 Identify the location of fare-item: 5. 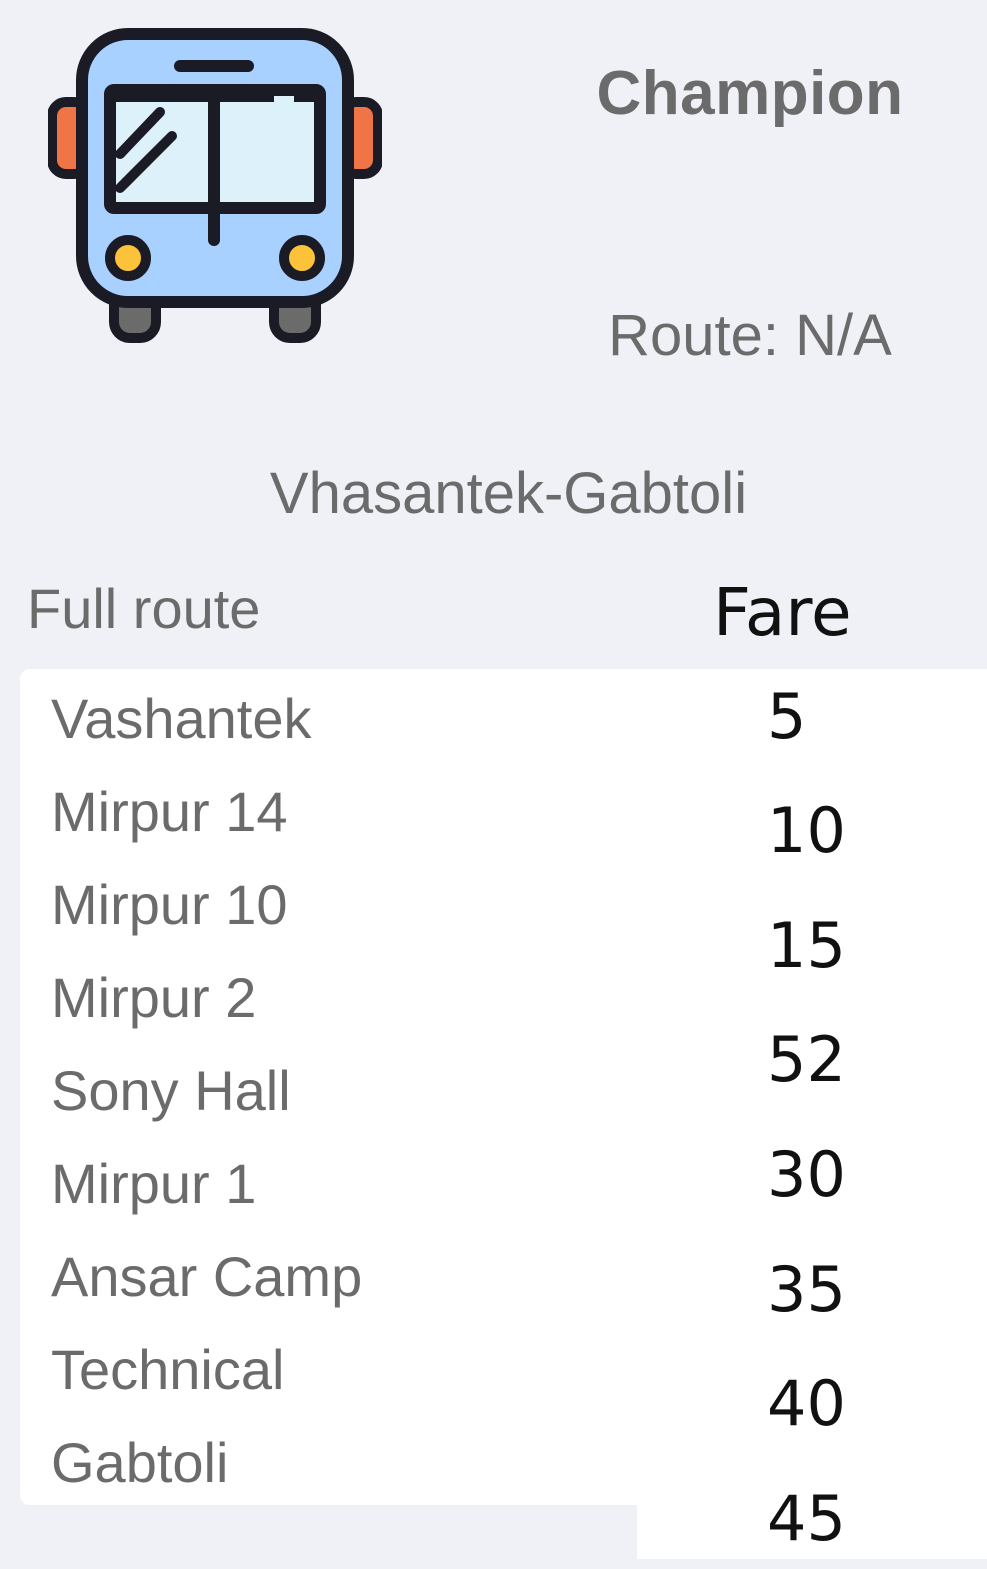
(787, 716).